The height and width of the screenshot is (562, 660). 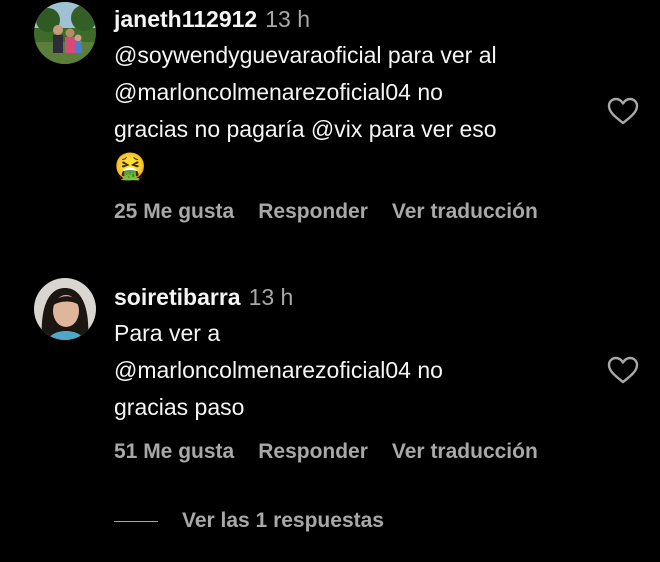 What do you see at coordinates (130, 166) in the screenshot?
I see `vomit-emoji: 🤮` at bounding box center [130, 166].